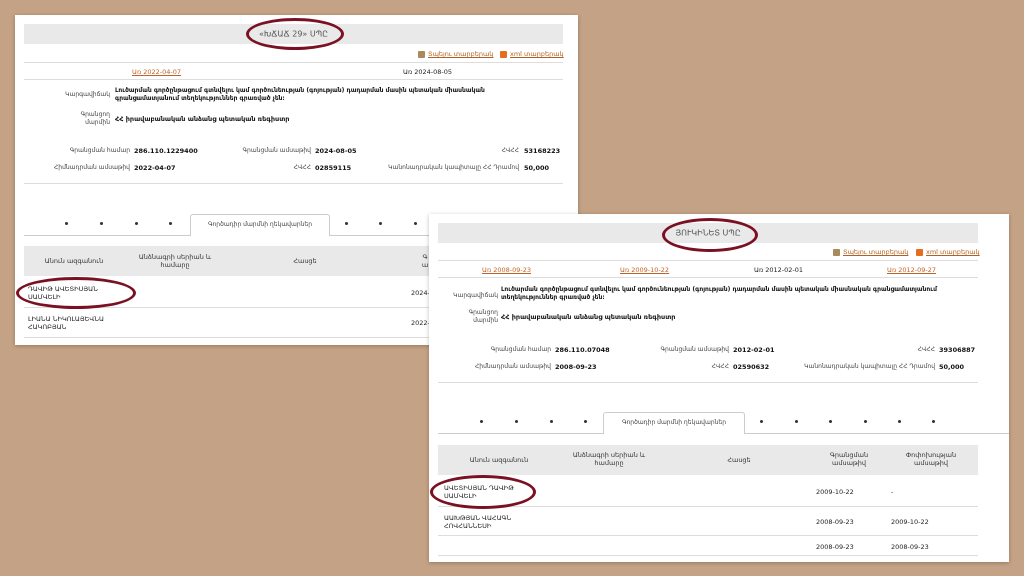 The image size is (1024, 576). What do you see at coordinates (892, 492) in the screenshot?
I see `table-row-1-change: -` at bounding box center [892, 492].